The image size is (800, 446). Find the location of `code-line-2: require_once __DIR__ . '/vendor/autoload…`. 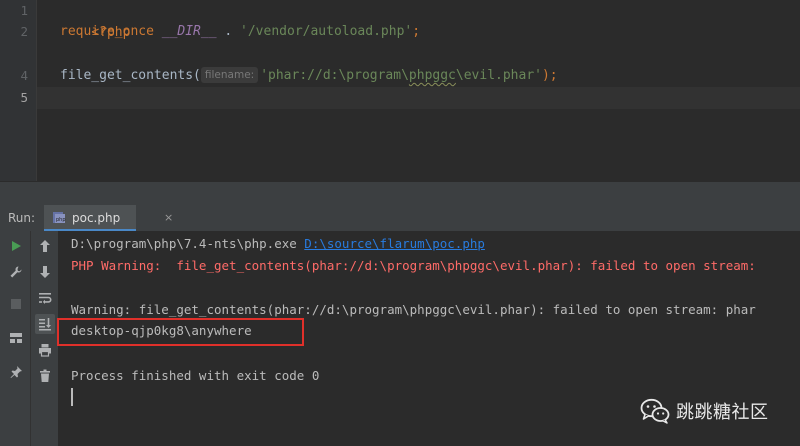

code-line-2: require_once __DIR__ . '/vendor/autoload… is located at coordinates (240, 32).